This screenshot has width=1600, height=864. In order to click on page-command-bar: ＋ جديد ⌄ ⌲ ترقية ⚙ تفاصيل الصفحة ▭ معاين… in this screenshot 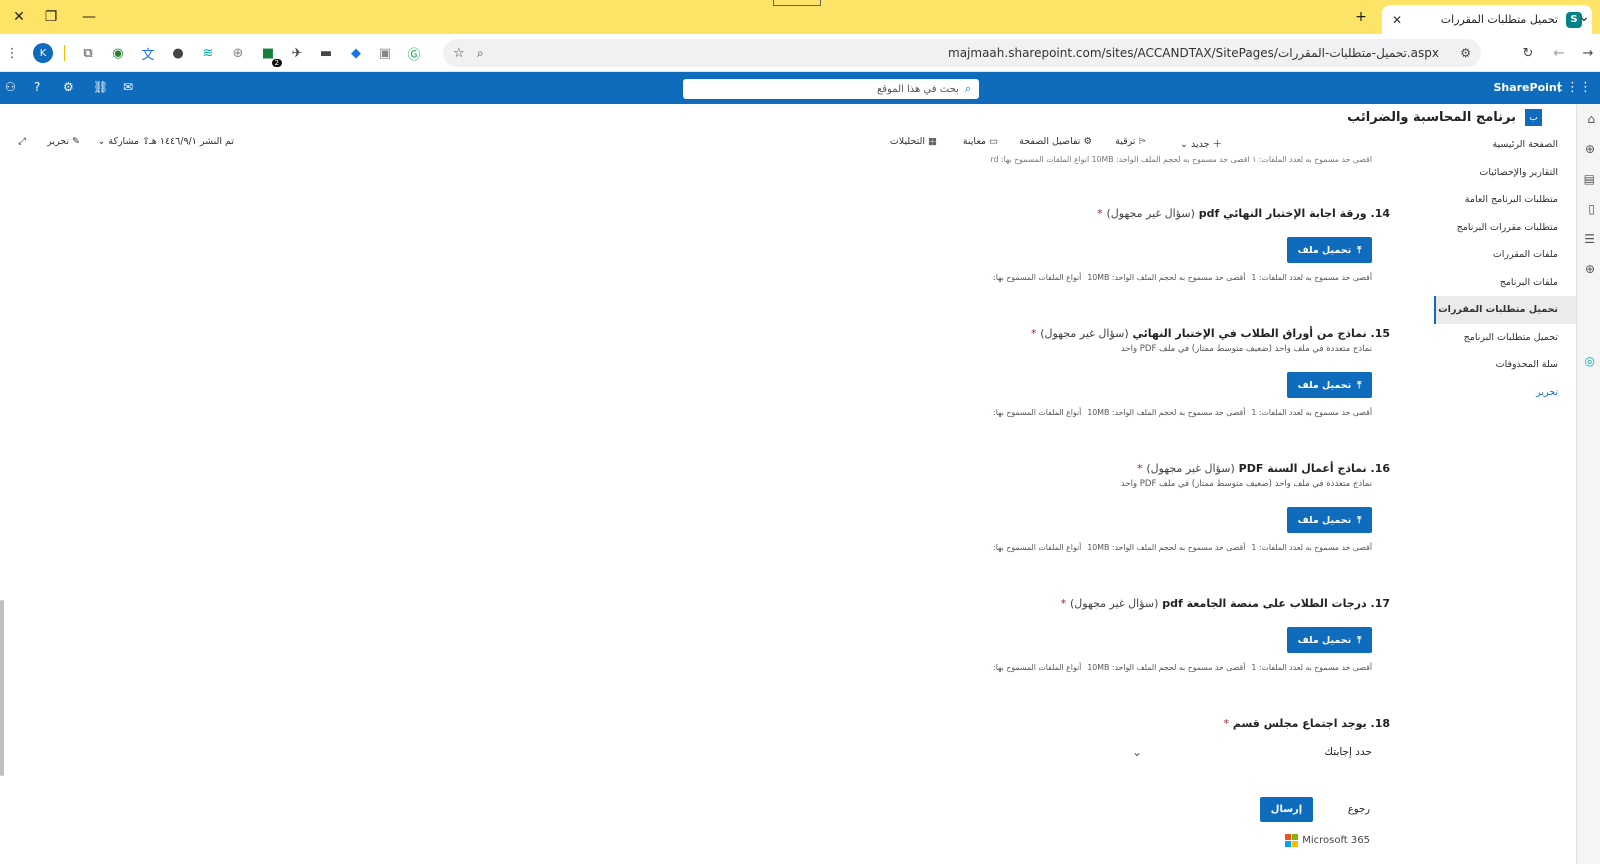, I will do `click(717, 145)`.